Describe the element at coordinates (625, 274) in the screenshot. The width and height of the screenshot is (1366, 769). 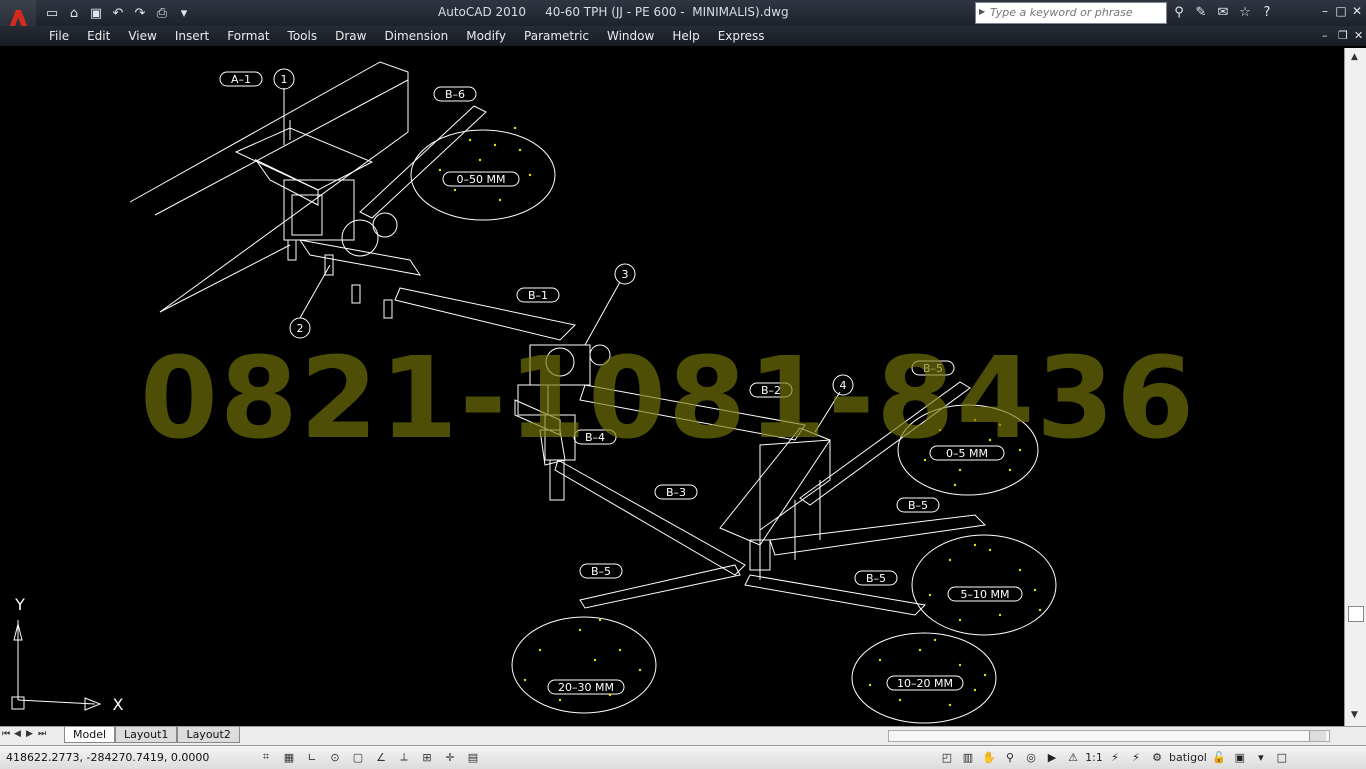
I see `callout-3: 3` at that location.